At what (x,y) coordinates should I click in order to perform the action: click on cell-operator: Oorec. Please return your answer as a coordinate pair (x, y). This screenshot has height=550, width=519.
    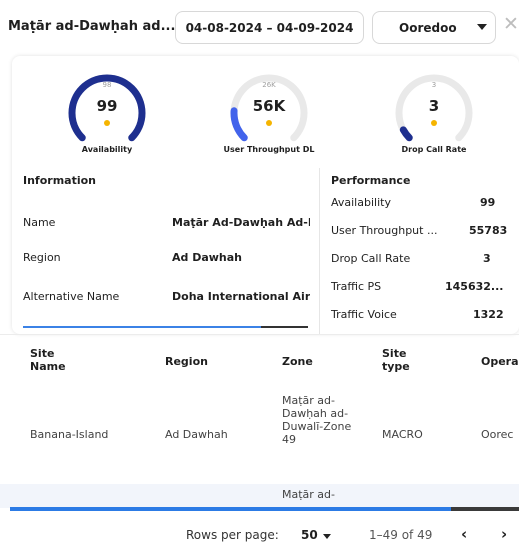
    Looking at the image, I should click on (497, 434).